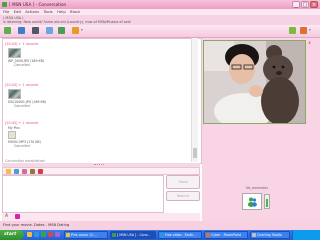 Image resolution: width=320 pixels, height=240 pixels. I want to click on block-icon, so click(292, 30).